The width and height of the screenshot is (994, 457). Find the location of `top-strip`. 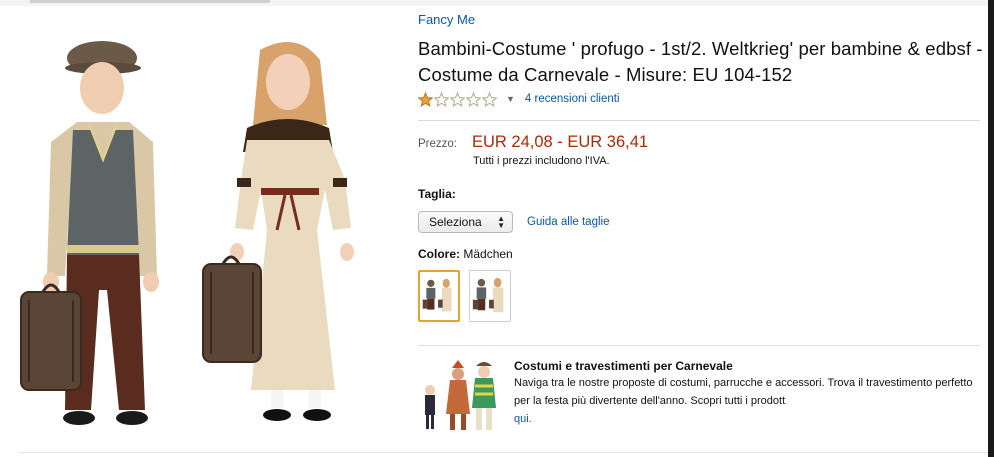

top-strip is located at coordinates (497, 3).